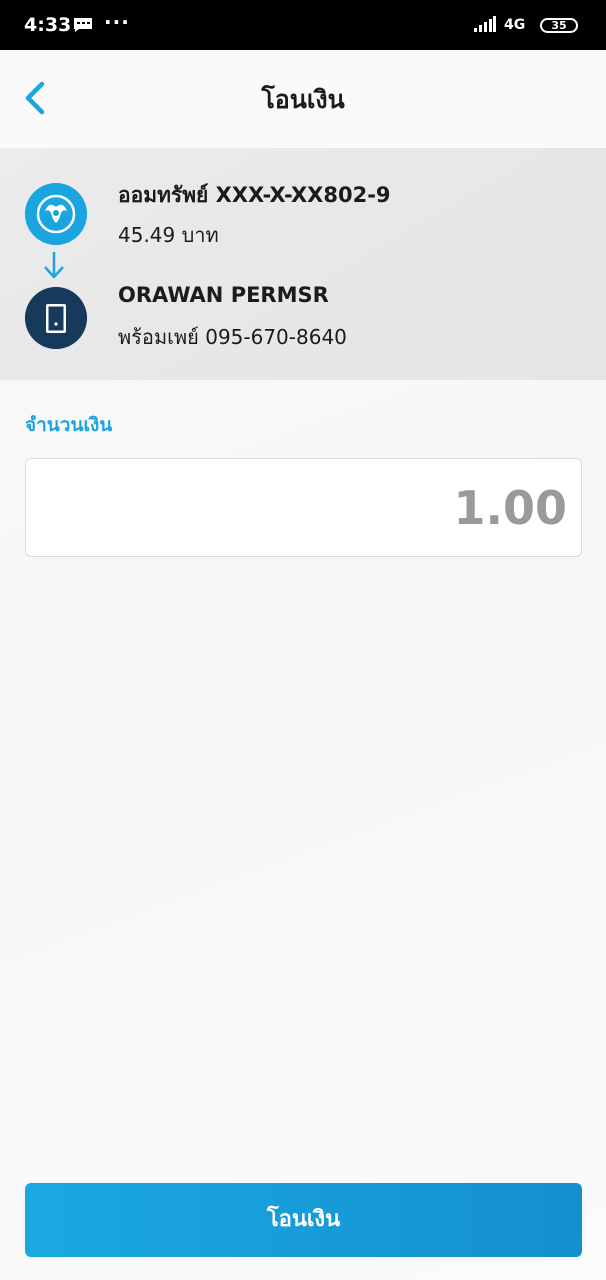  What do you see at coordinates (367, 508) in the screenshot?
I see `amount-input` at bounding box center [367, 508].